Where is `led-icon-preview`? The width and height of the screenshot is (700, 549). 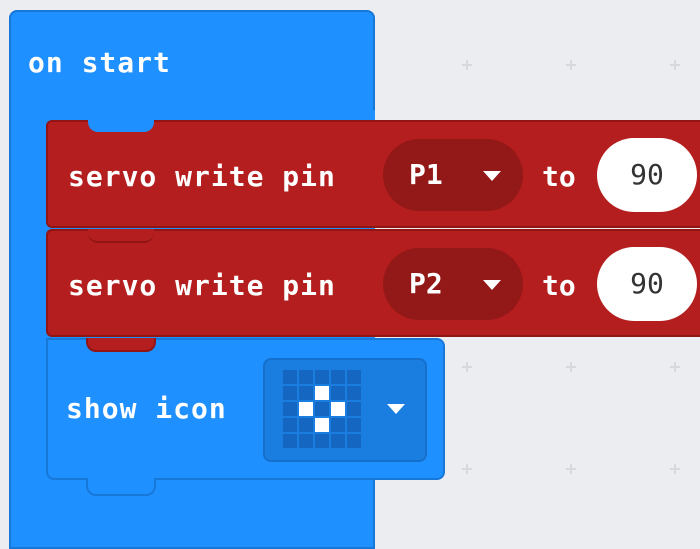 led-icon-preview is located at coordinates (323, 410).